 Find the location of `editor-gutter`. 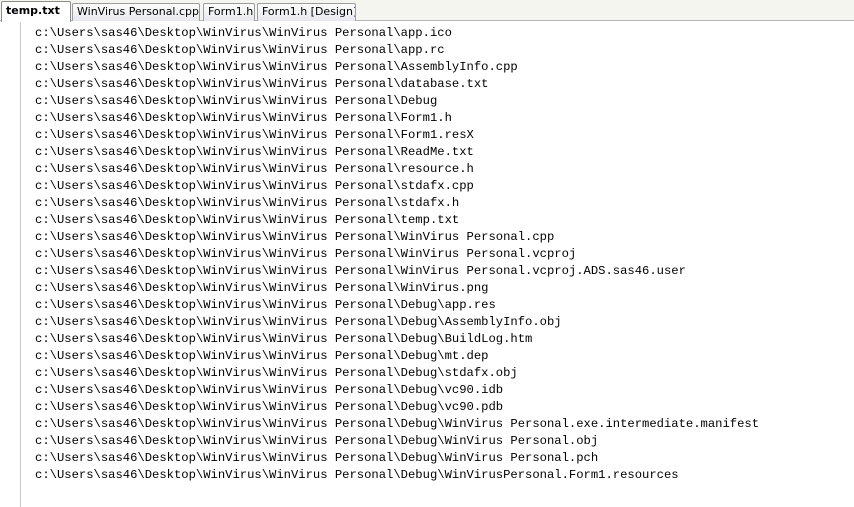

editor-gutter is located at coordinates (10, 264).